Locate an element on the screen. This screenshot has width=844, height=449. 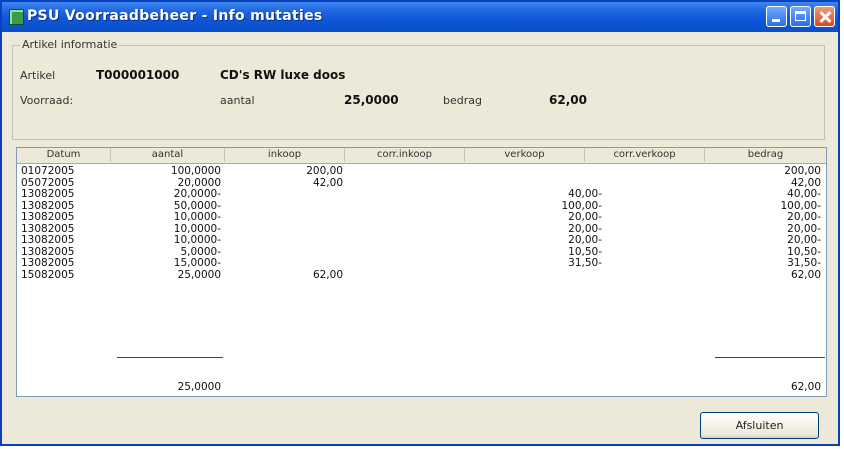
col-header-aantal: aantal is located at coordinates (168, 155).